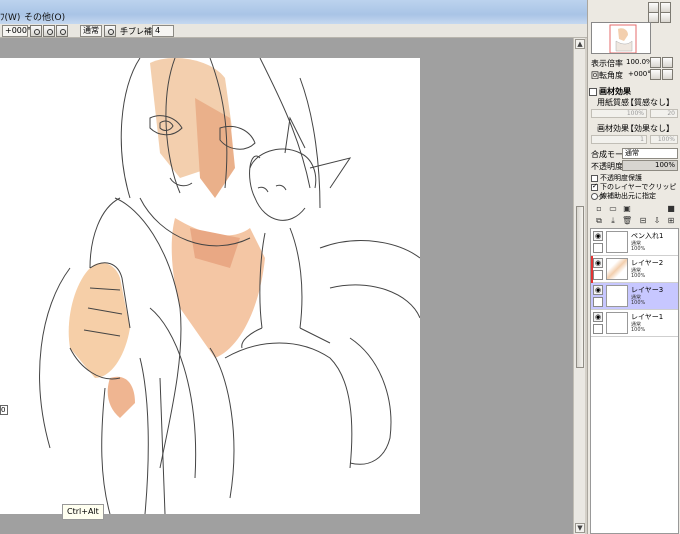  Describe the element at coordinates (619, 139) in the screenshot. I see `brush-scale-field: 1` at that location.